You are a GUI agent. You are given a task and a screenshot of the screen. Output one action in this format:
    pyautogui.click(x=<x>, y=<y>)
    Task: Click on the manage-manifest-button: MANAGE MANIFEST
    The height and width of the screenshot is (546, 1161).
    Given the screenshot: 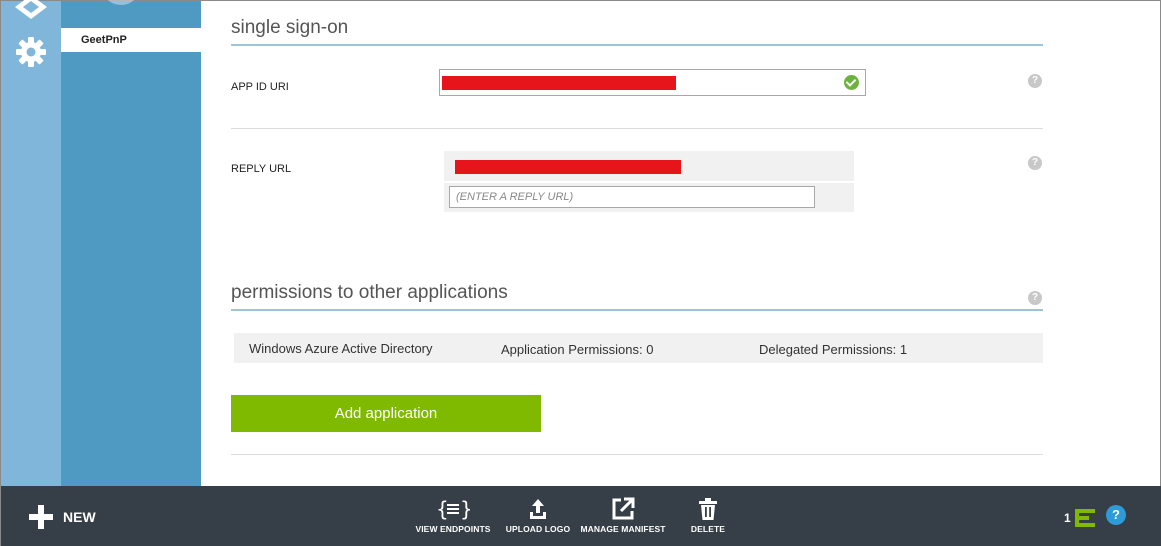 What is the action you would take?
    pyautogui.click(x=623, y=515)
    